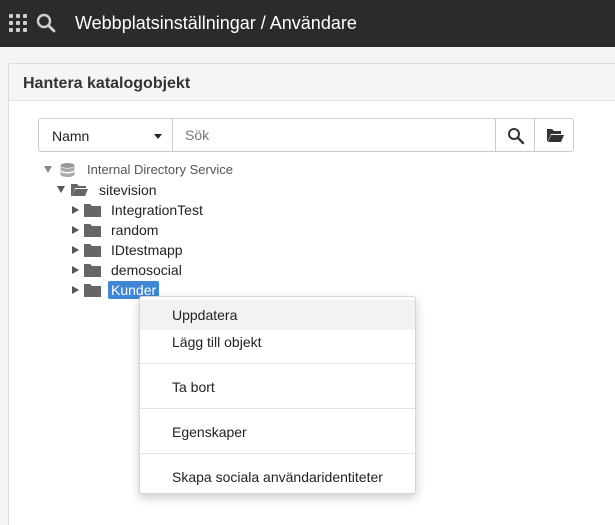 Image resolution: width=615 pixels, height=525 pixels. I want to click on tree-label-sitevision: sitevision, so click(128, 190).